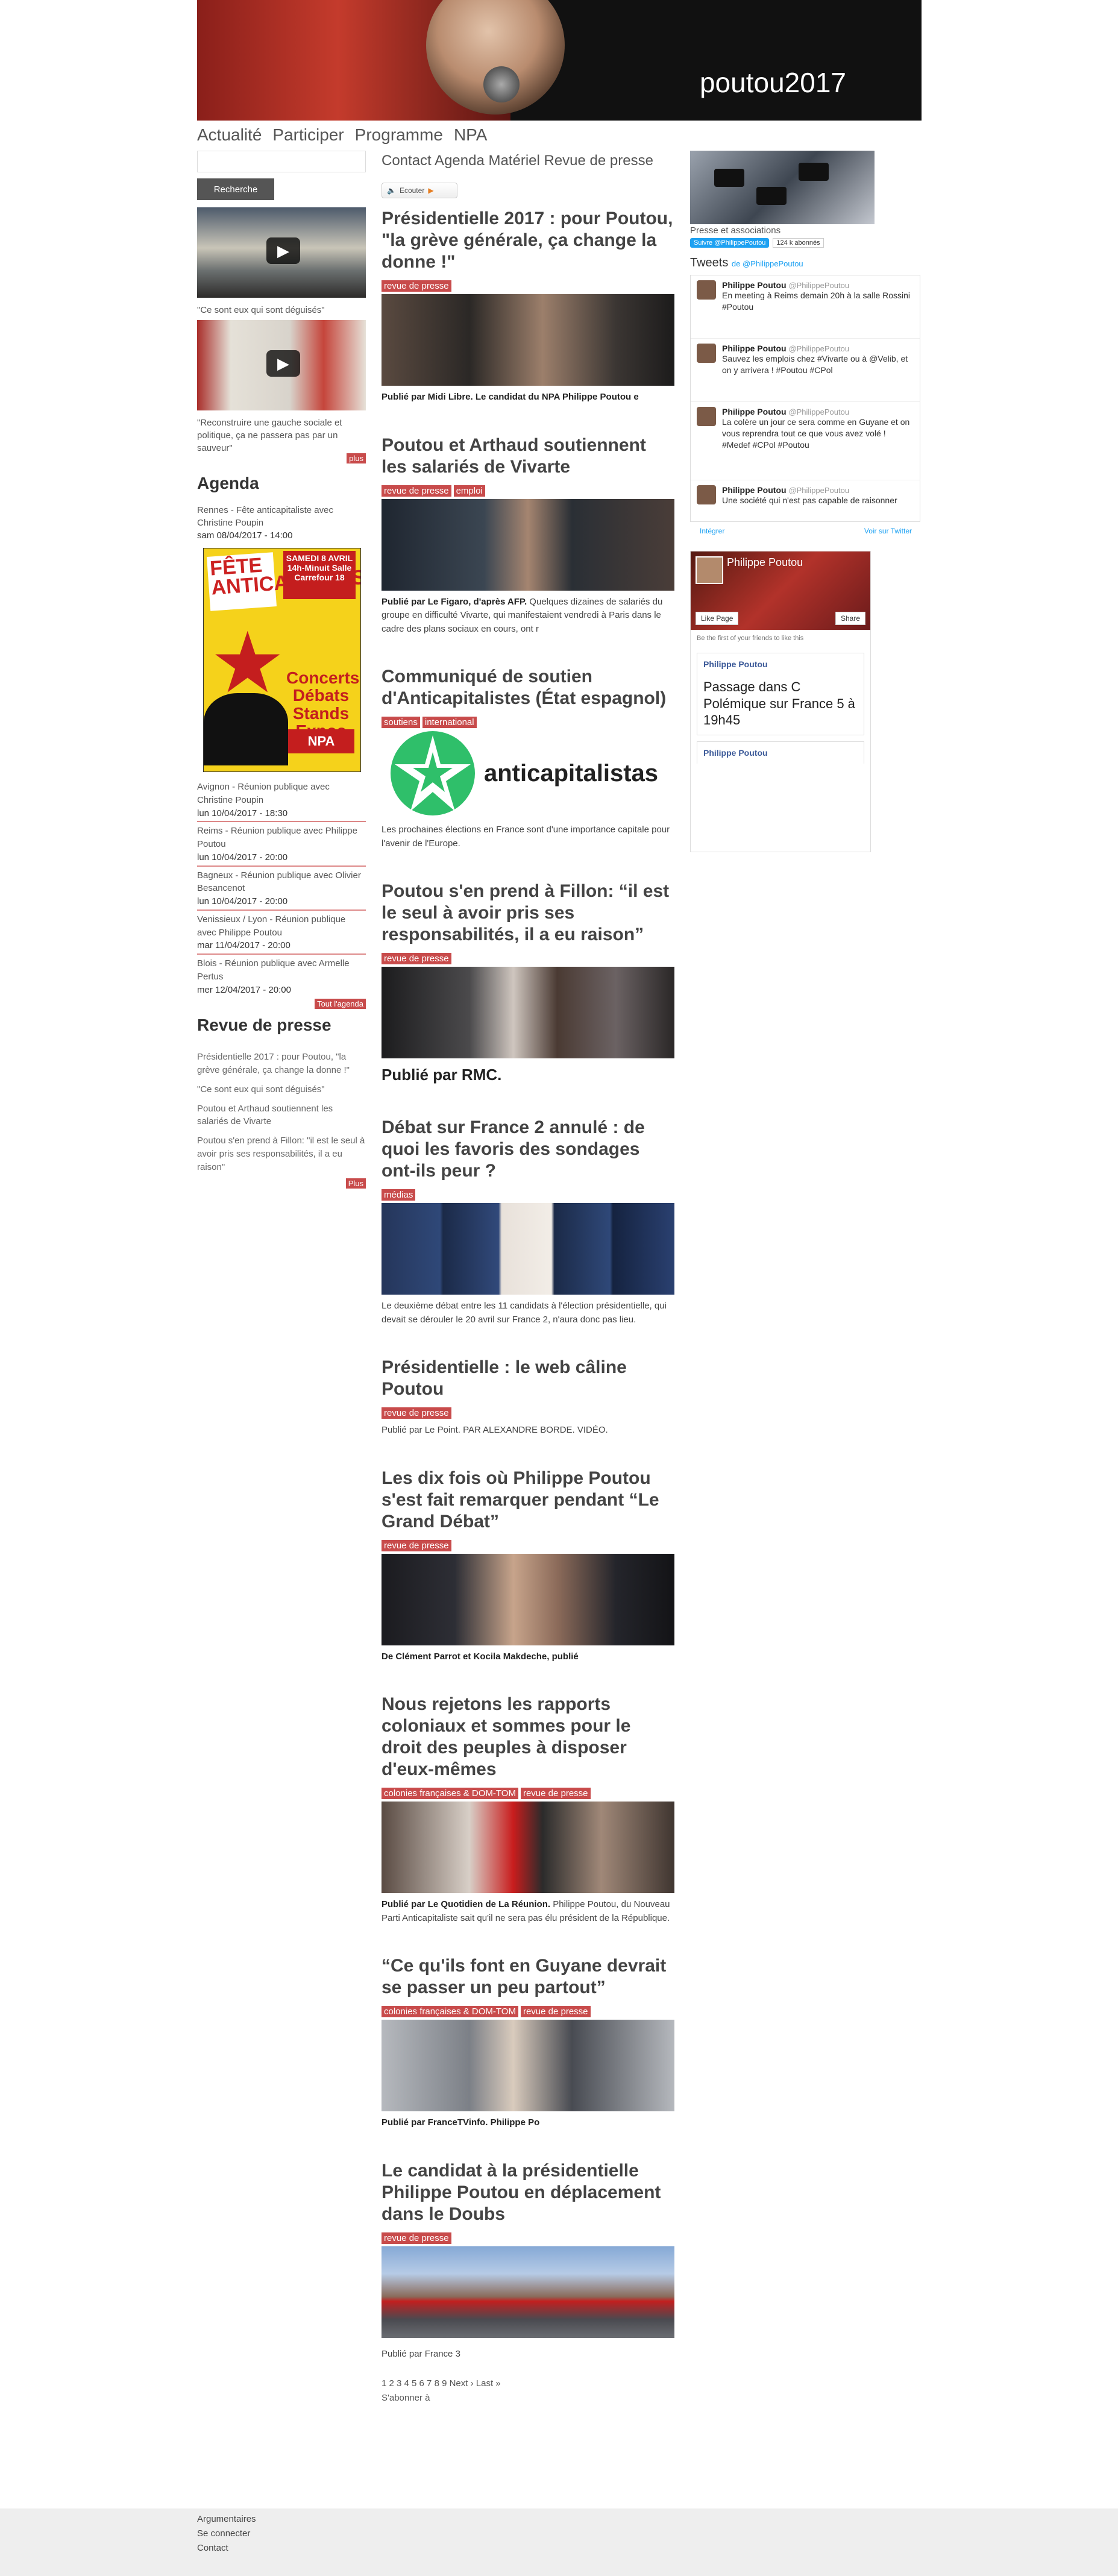 Image resolution: width=1118 pixels, height=2576 pixels. I want to click on nav-actualite: Actualité, so click(230, 135).